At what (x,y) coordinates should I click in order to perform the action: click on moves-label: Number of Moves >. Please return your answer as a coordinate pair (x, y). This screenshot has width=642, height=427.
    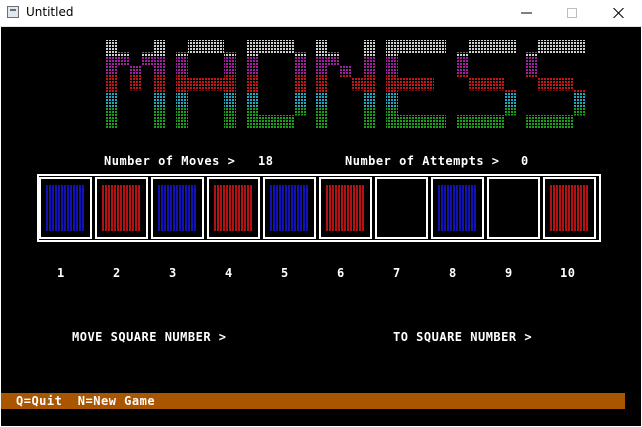
    Looking at the image, I should click on (170, 161).